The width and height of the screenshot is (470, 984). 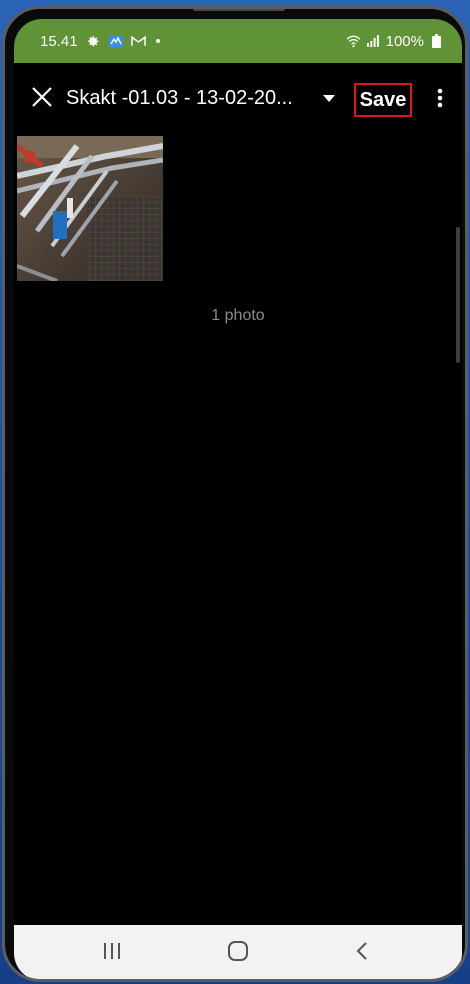 I want to click on battery-icon, so click(x=436, y=41).